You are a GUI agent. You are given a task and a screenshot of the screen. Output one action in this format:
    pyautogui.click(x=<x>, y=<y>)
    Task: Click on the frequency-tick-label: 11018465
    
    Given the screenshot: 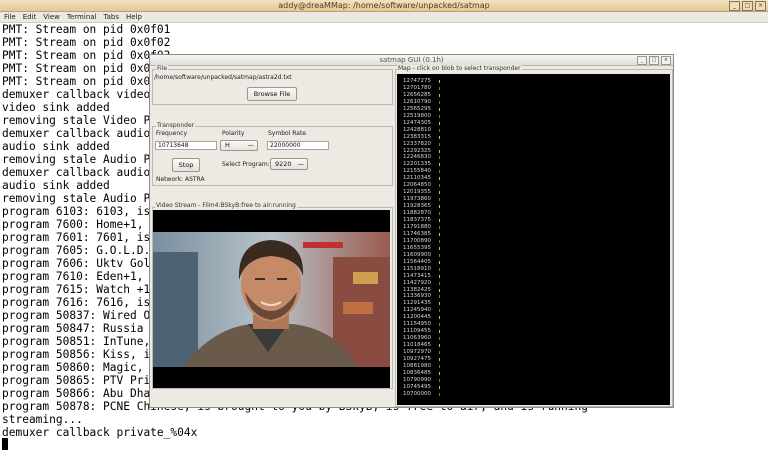 What is the action you would take?
    pyautogui.click(x=417, y=345)
    